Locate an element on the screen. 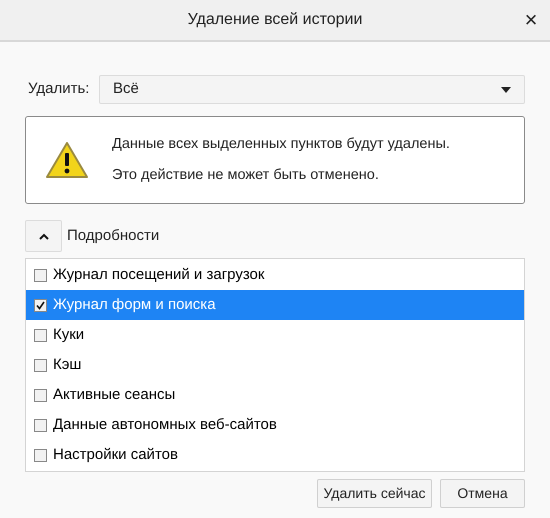 This screenshot has width=550, height=518. history-item: Настройки сайтов is located at coordinates (275, 455).